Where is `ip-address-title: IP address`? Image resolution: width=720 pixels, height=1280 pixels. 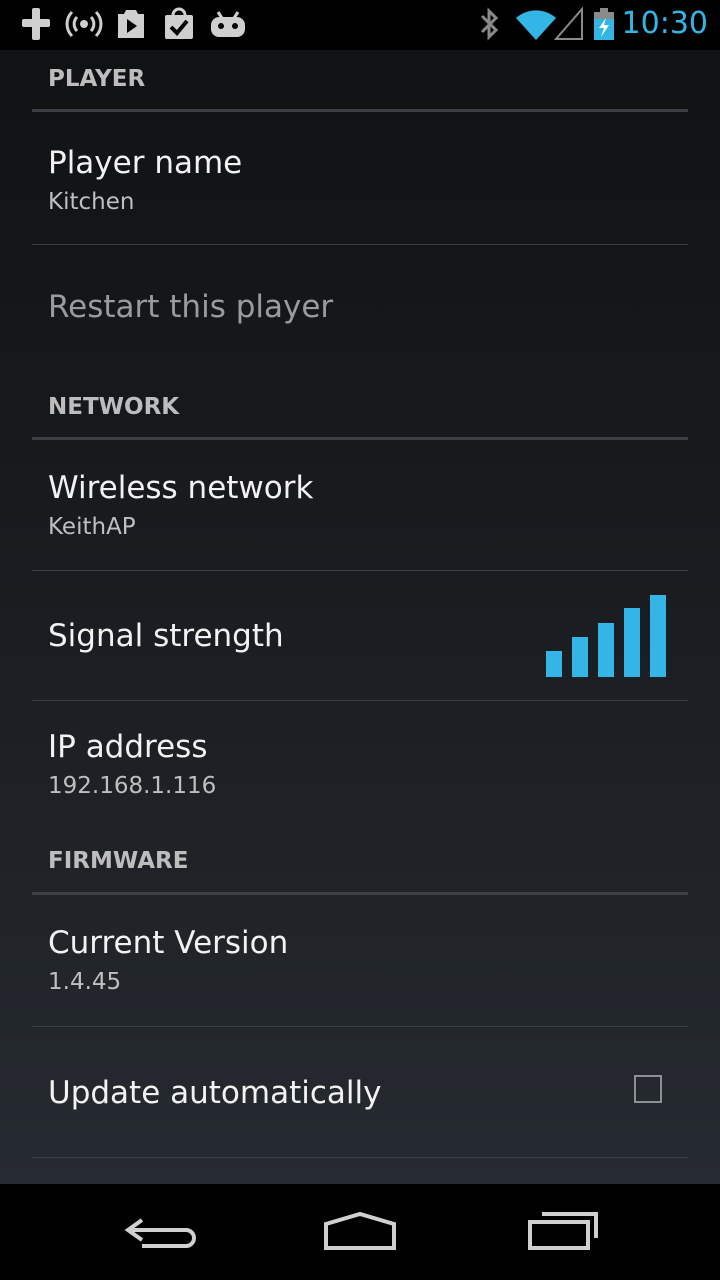 ip-address-title: IP address is located at coordinates (128, 747).